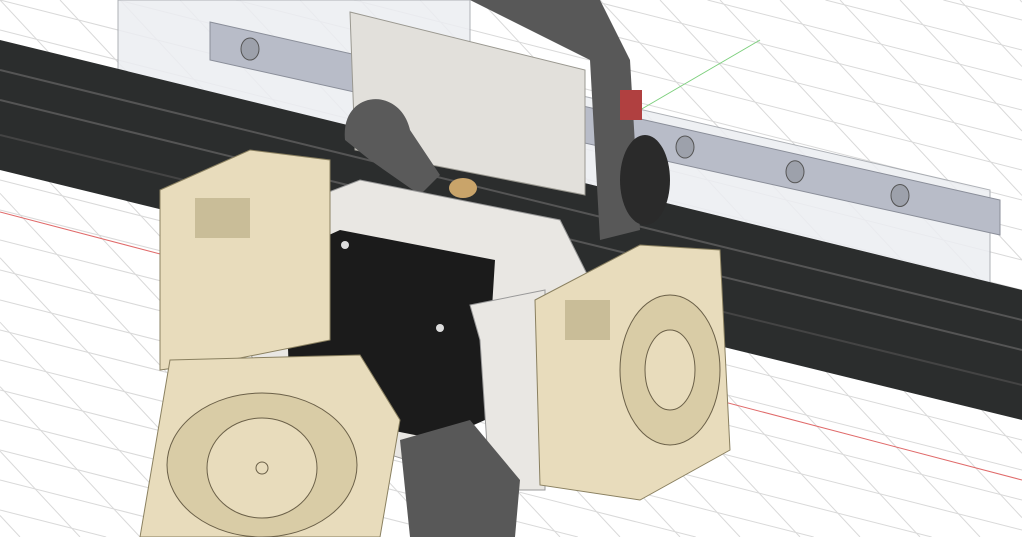  What do you see at coordinates (645, 180) in the screenshot?
I see `idler-pulley` at bounding box center [645, 180].